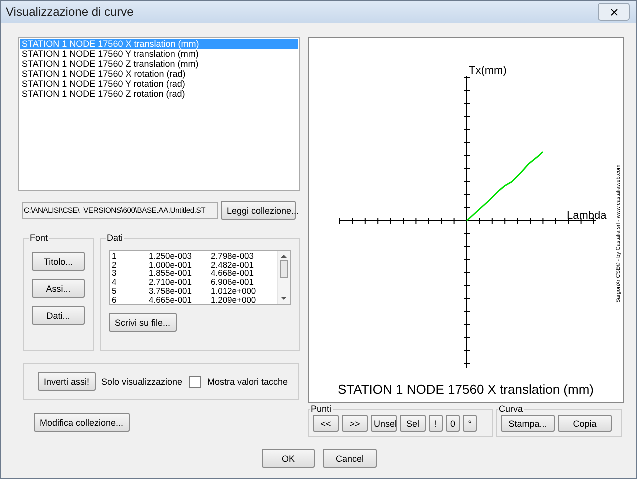 The width and height of the screenshot is (637, 479). What do you see at coordinates (171, 291) in the screenshot?
I see `data-cell-text: 3.758e-001` at bounding box center [171, 291].